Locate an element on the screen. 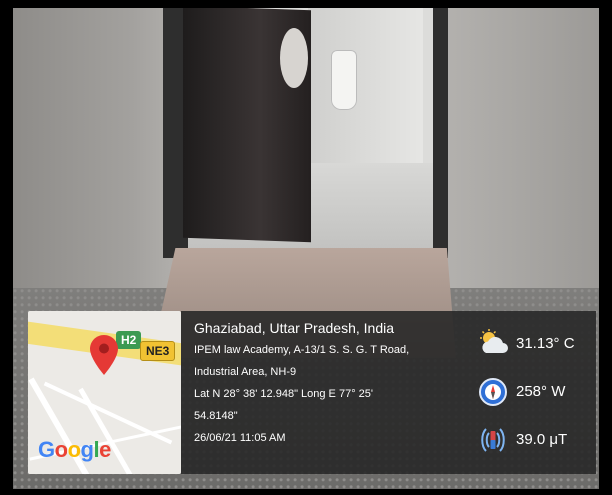  map-pin-icon is located at coordinates (104, 355).